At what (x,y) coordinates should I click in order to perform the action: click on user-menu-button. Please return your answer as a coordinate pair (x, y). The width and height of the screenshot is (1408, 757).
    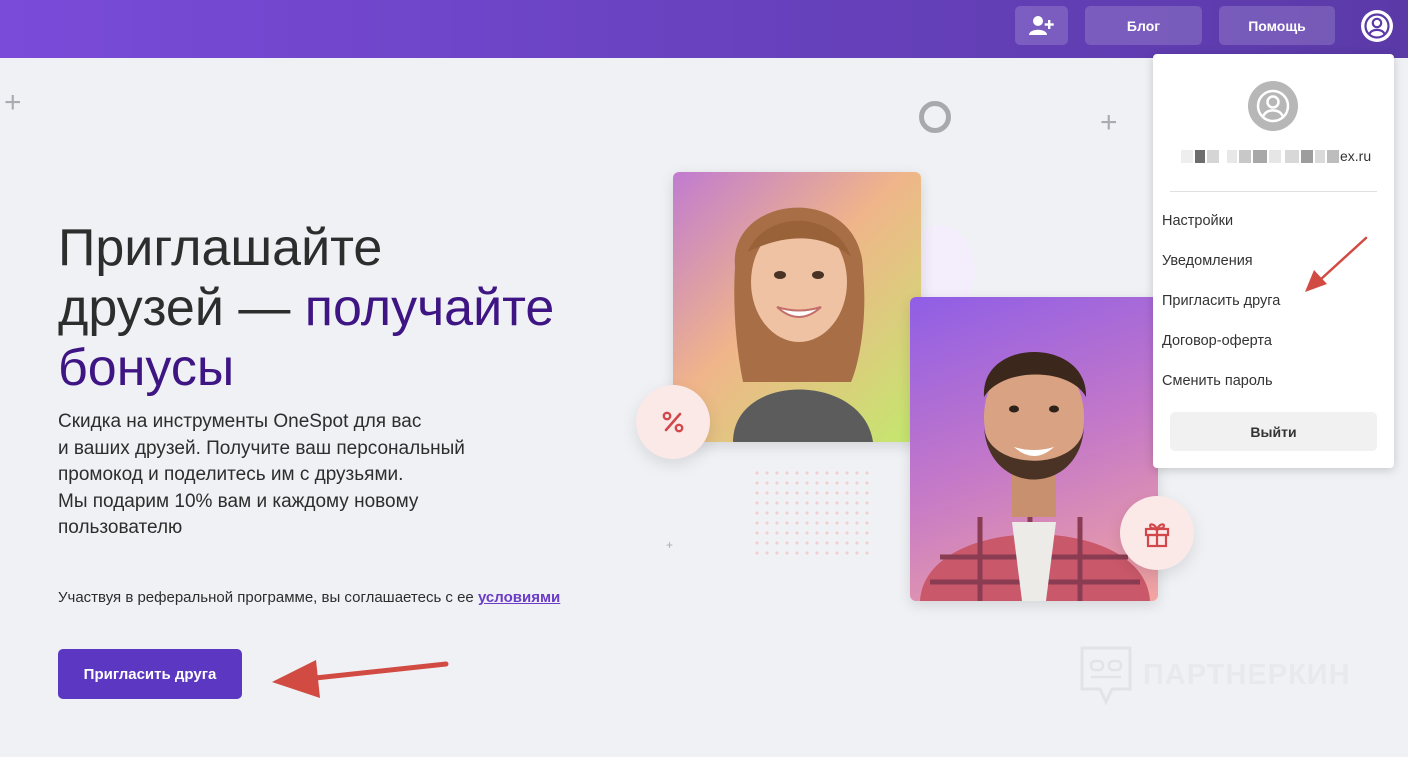
    Looking at the image, I should click on (1377, 26).